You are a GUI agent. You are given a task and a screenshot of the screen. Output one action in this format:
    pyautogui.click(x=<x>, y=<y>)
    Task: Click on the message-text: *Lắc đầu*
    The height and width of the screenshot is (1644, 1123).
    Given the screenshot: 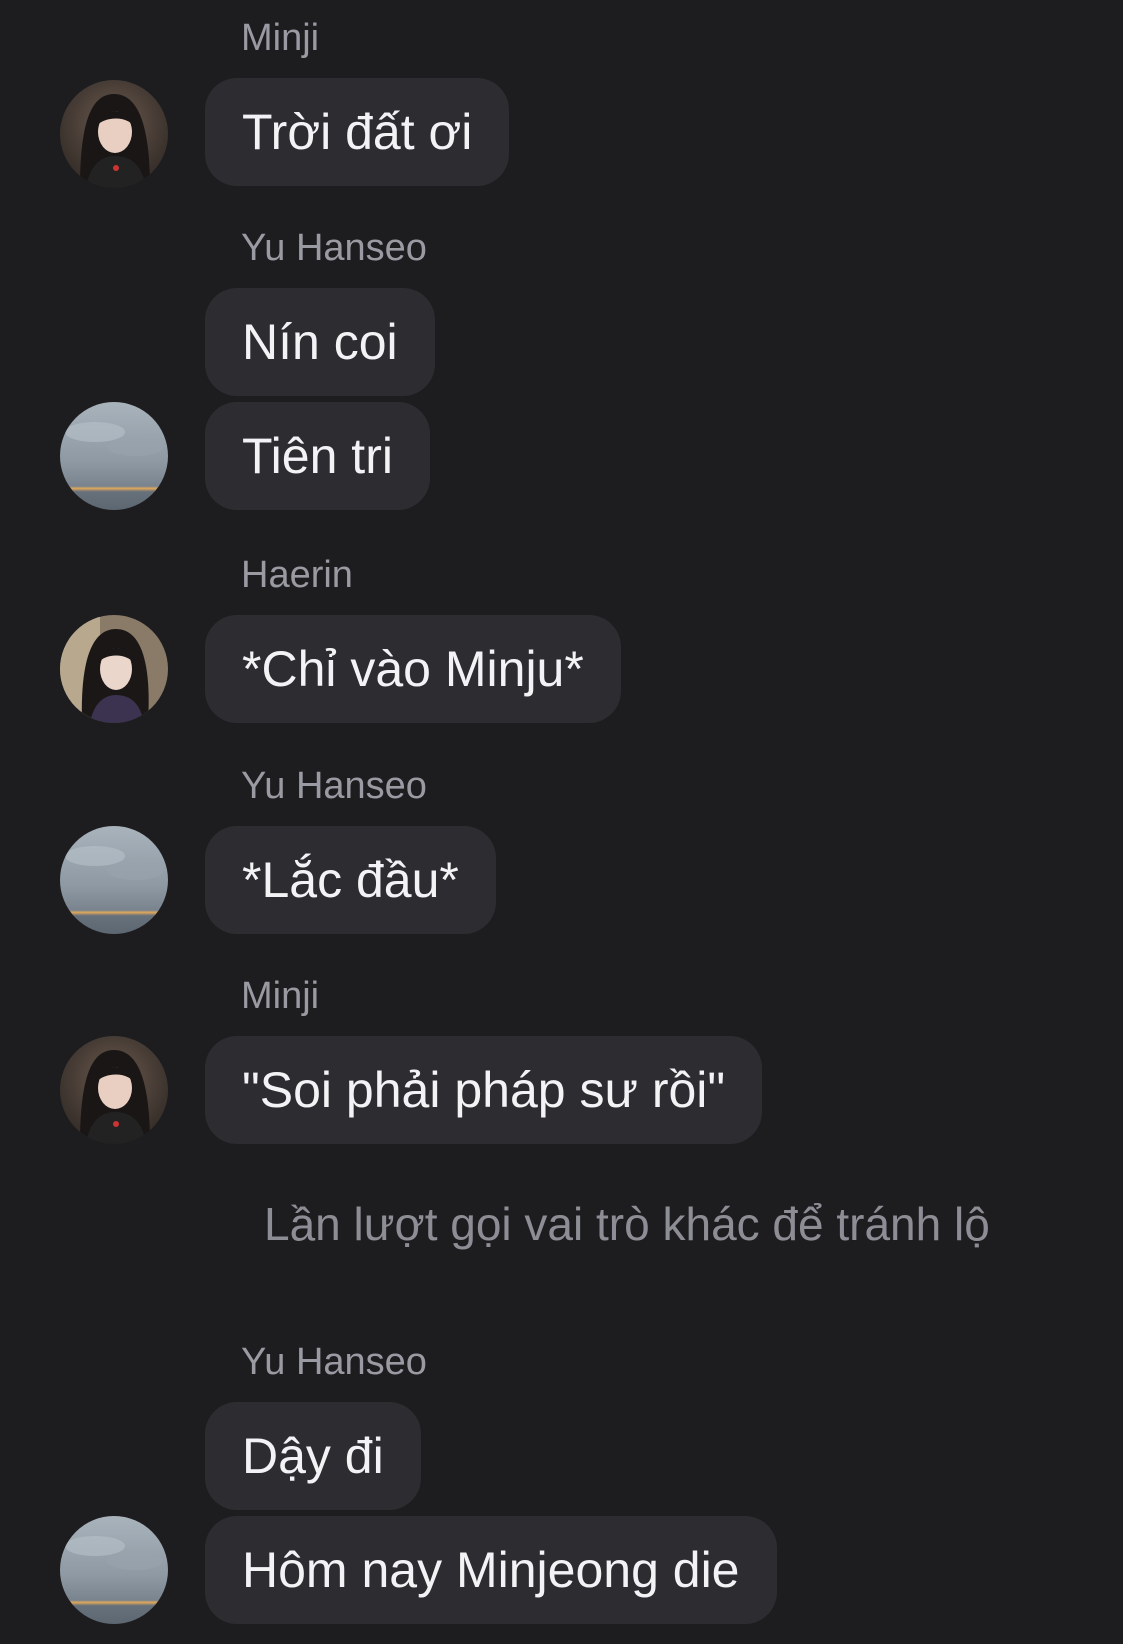 What is the action you would take?
    pyautogui.click(x=350, y=880)
    